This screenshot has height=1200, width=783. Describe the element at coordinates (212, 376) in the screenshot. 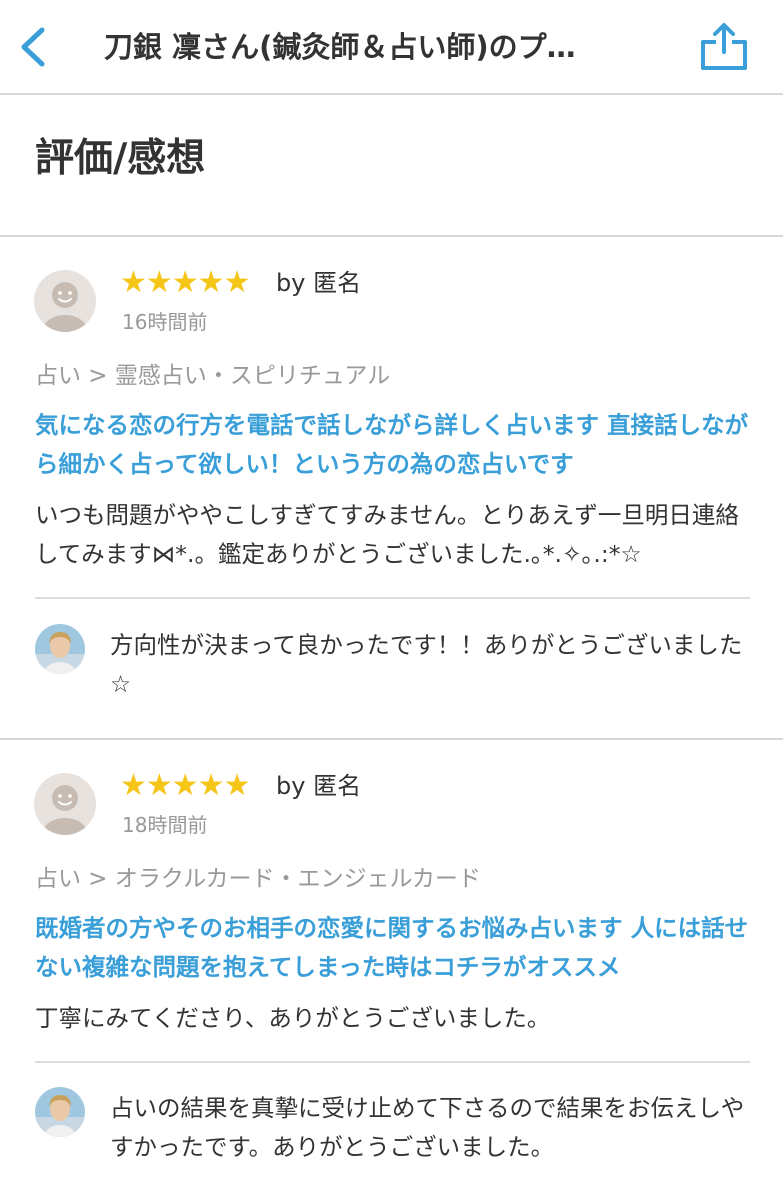

I see `review-category: 占い > 霊感占い・スピリチュアル` at that location.